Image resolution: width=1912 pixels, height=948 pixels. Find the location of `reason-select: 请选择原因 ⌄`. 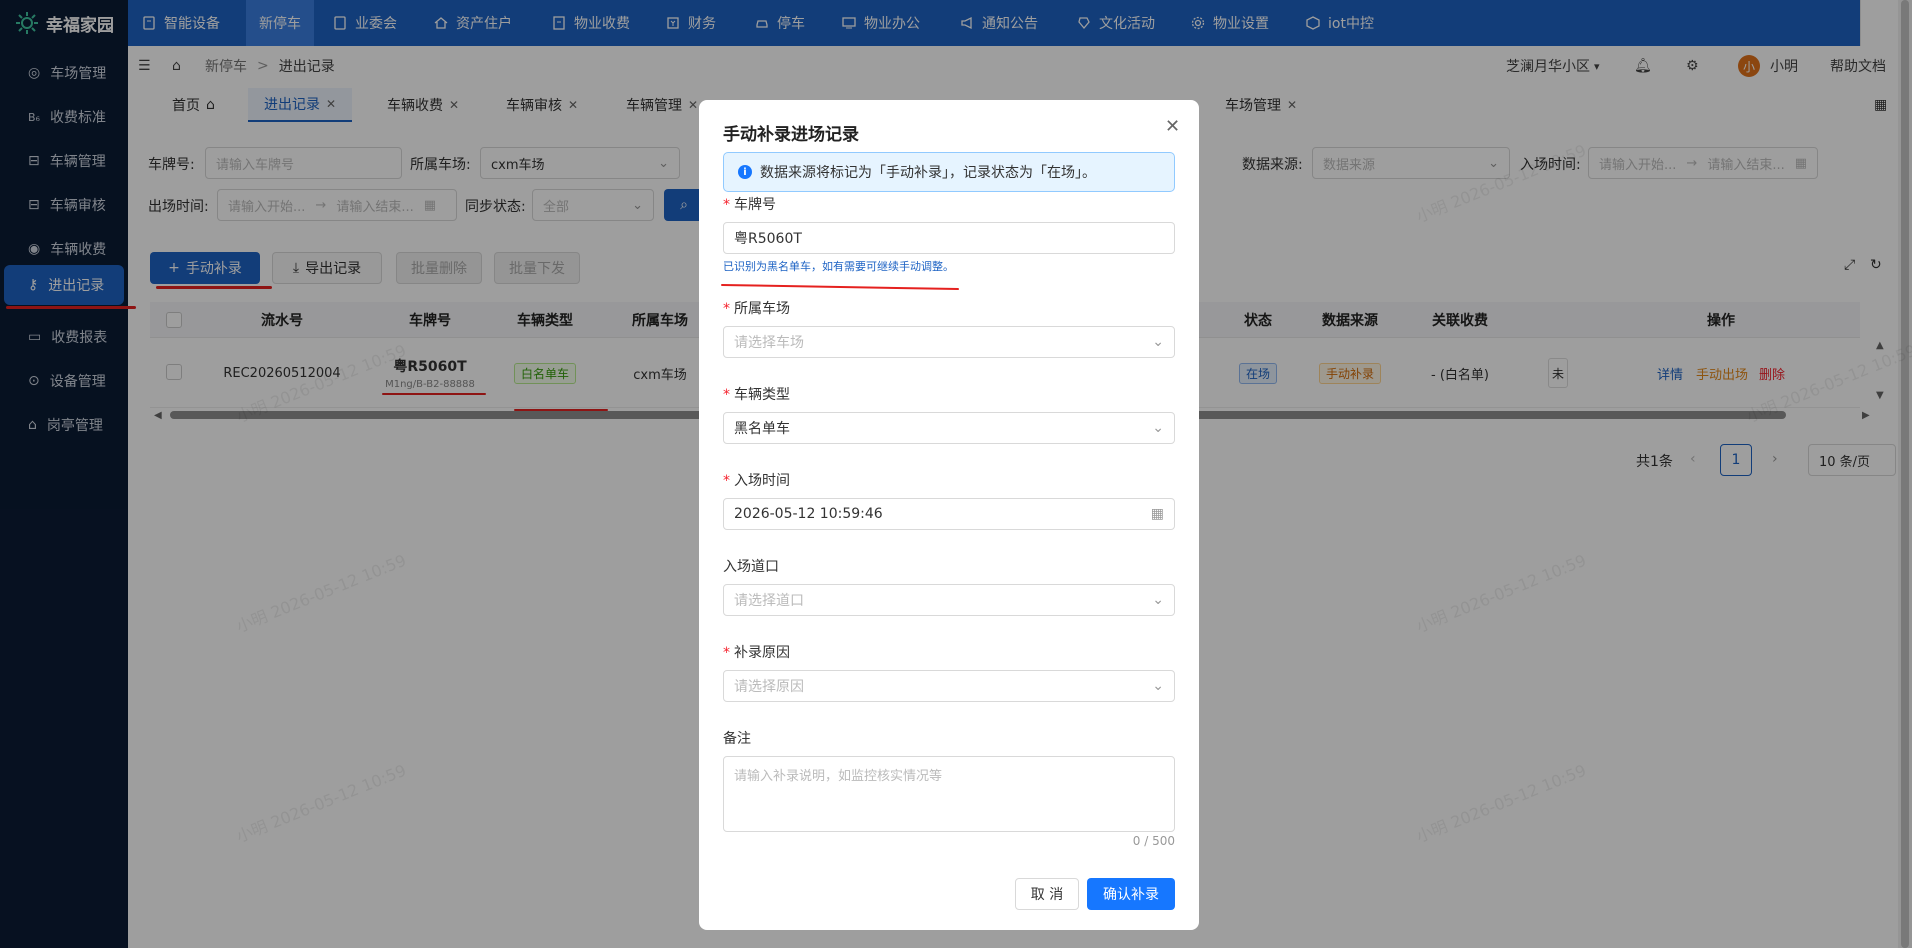

reason-select: 请选择原因 ⌄ is located at coordinates (949, 686).